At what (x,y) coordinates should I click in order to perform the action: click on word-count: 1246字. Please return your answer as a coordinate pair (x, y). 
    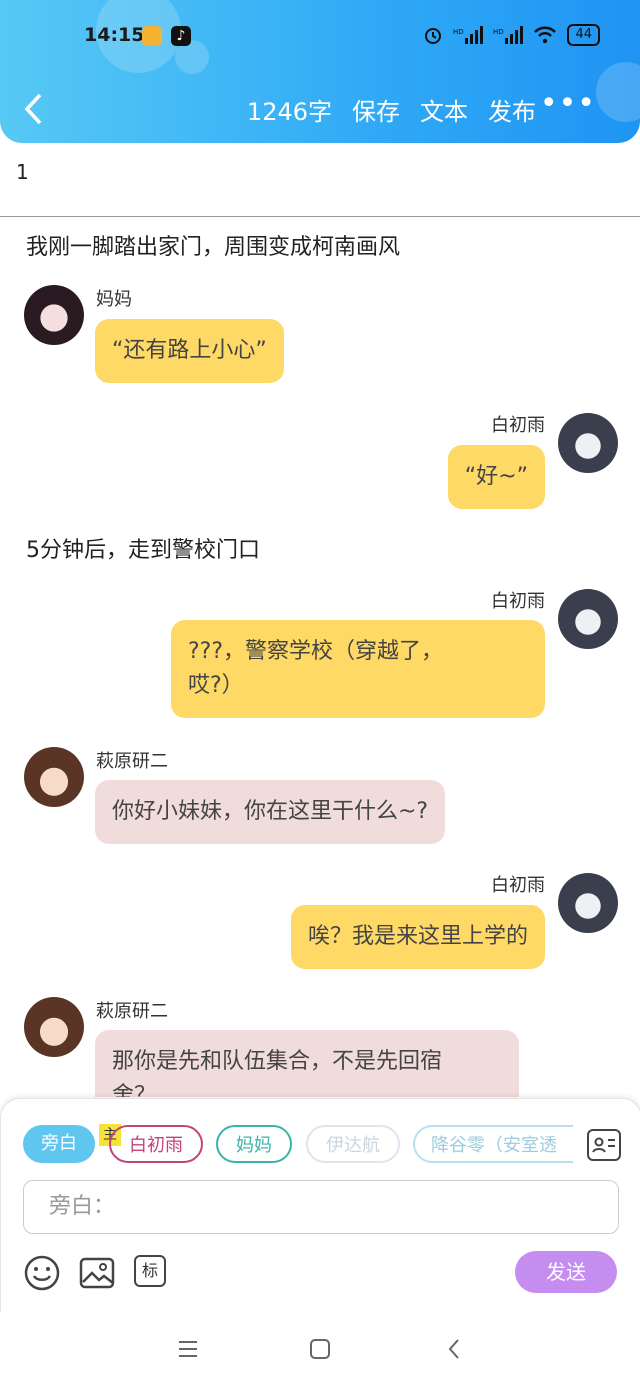
    Looking at the image, I should click on (289, 112).